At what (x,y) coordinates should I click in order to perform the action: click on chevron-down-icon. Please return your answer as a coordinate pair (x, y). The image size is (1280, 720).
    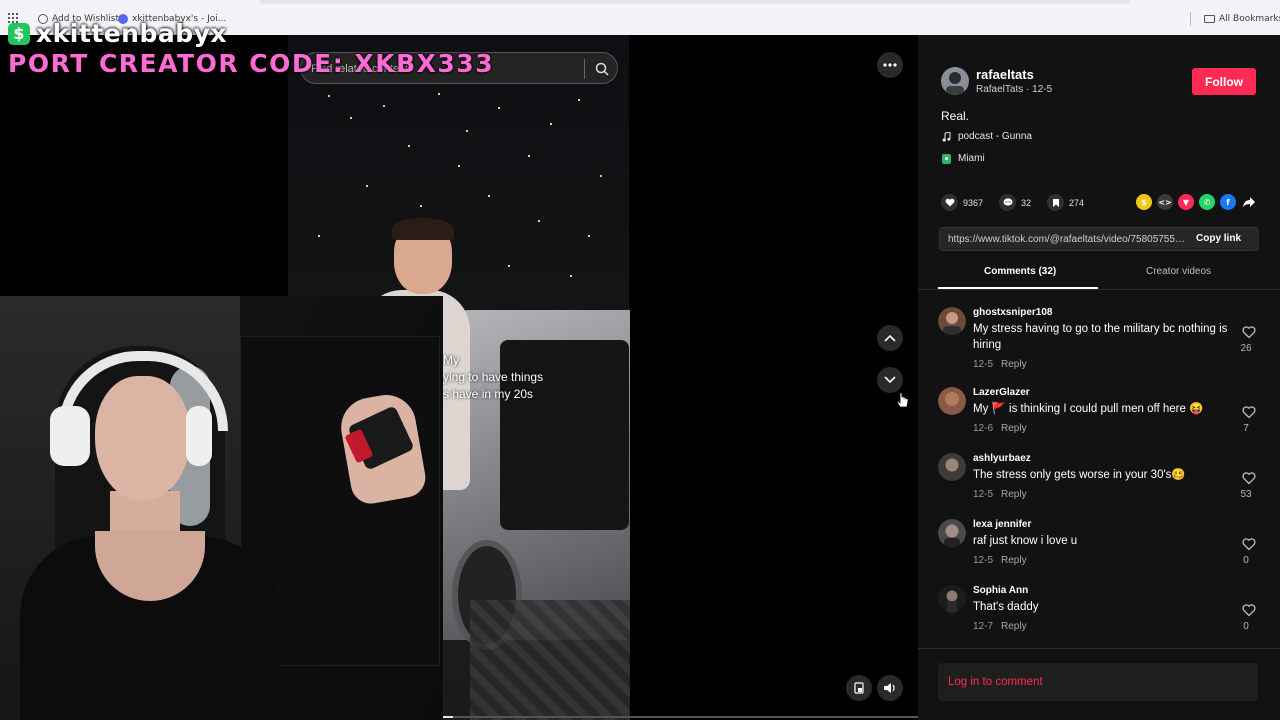
    Looking at the image, I should click on (890, 380).